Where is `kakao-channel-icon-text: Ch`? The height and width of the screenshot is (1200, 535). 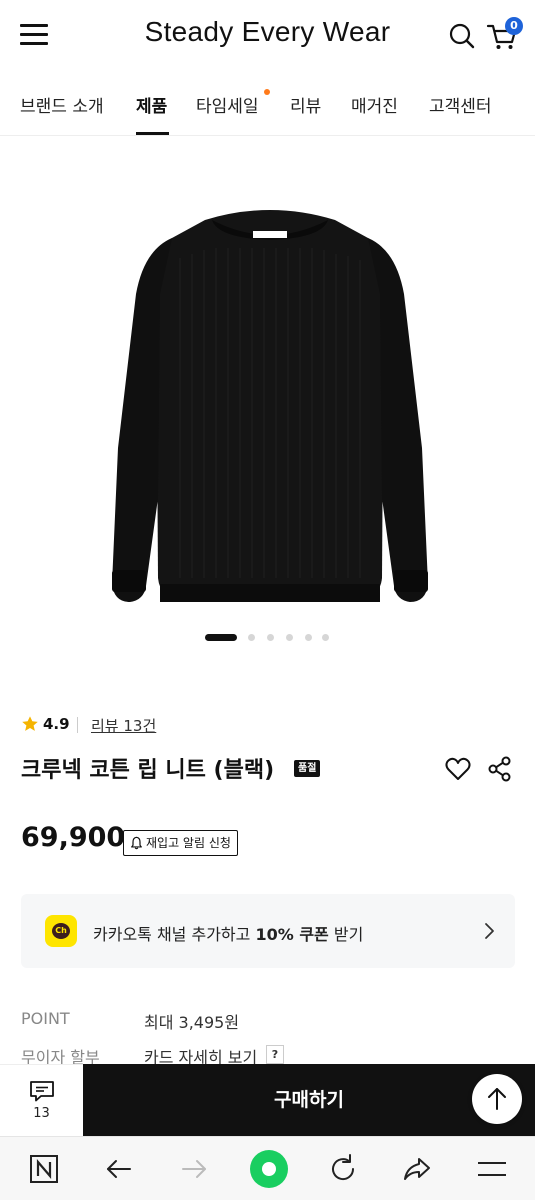
kakao-channel-icon-text: Ch is located at coordinates (61, 931).